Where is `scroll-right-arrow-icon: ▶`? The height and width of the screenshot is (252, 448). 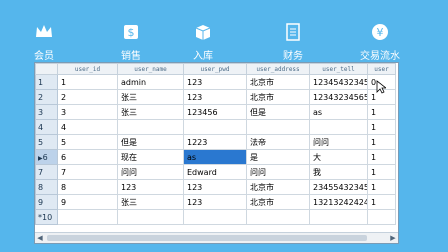 scroll-right-arrow-icon: ▶ is located at coordinates (393, 238).